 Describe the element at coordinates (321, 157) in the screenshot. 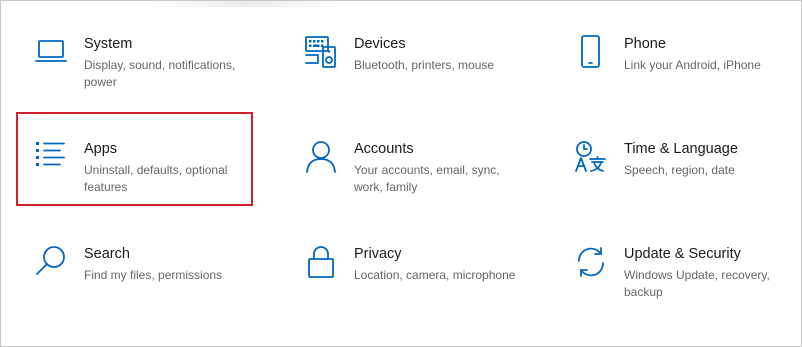

I see `person-icon` at that location.